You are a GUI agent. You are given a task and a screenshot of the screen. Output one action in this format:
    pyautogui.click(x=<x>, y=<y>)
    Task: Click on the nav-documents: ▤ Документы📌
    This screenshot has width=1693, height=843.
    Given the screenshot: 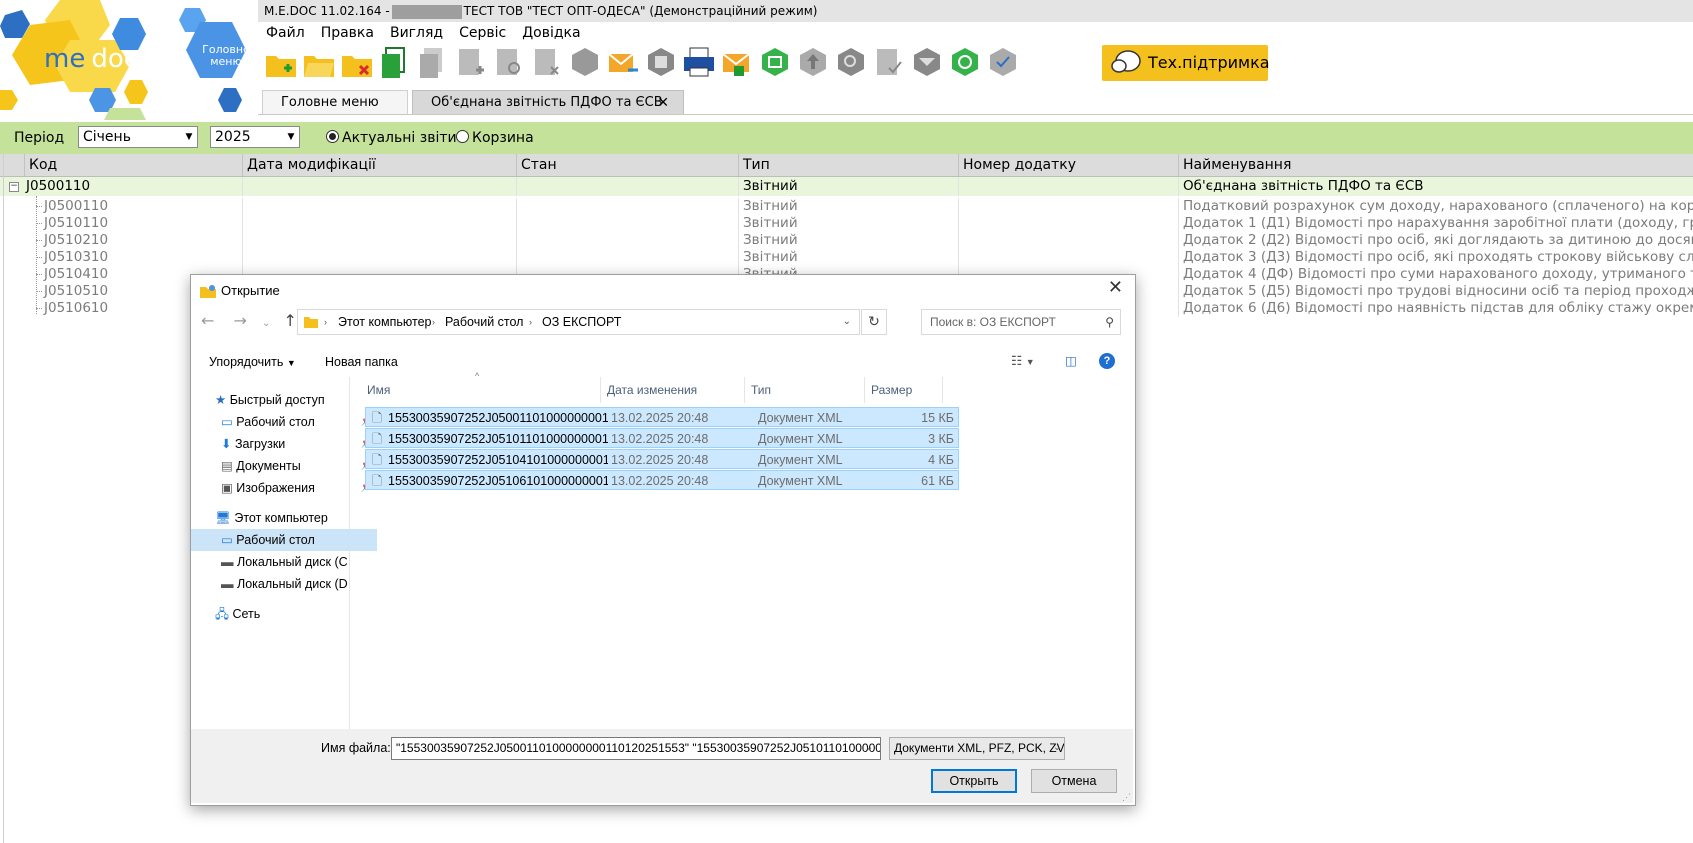 What is the action you would take?
    pyautogui.click(x=284, y=466)
    